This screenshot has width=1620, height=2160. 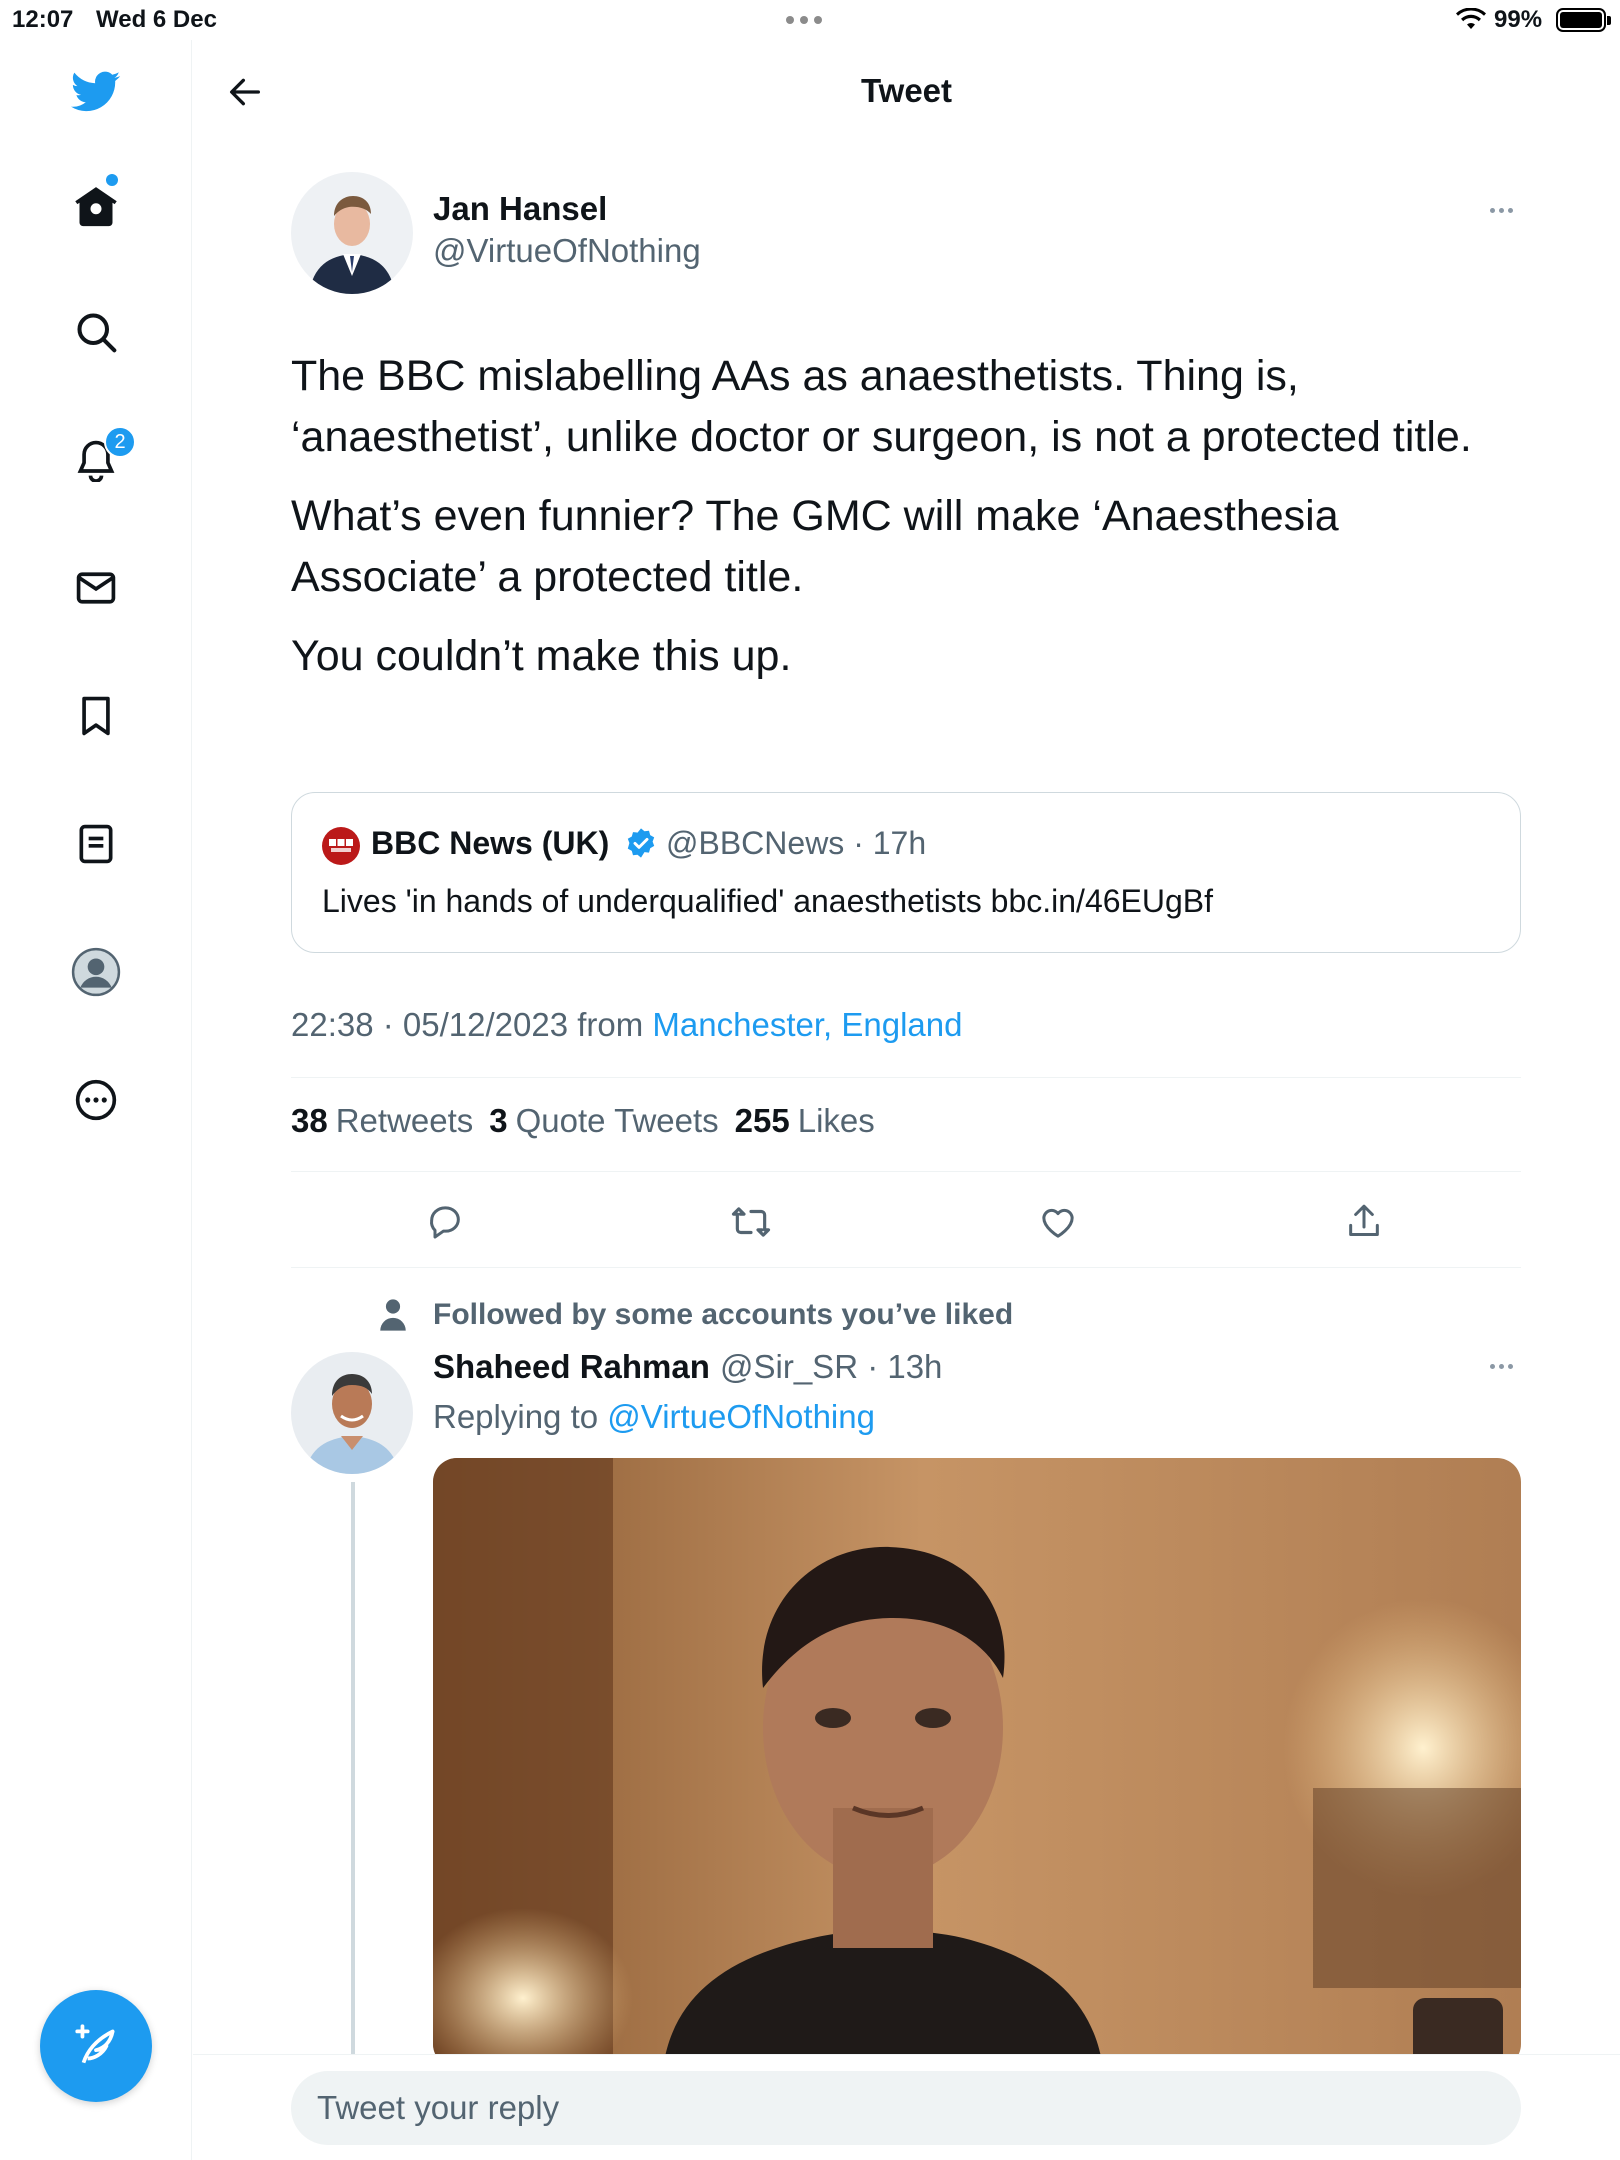 What do you see at coordinates (641, 845) in the screenshot?
I see `verified-badge-icon` at bounding box center [641, 845].